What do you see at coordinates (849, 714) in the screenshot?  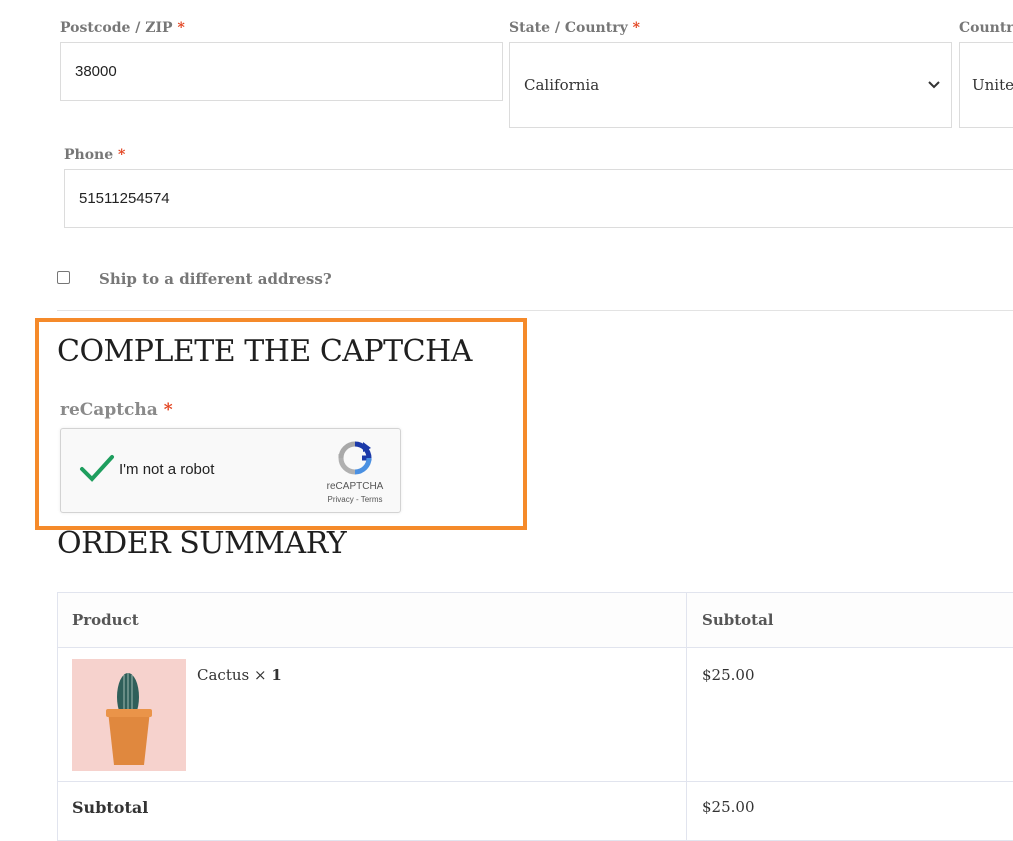 I see `item-subtotal-cell: $25.00` at bounding box center [849, 714].